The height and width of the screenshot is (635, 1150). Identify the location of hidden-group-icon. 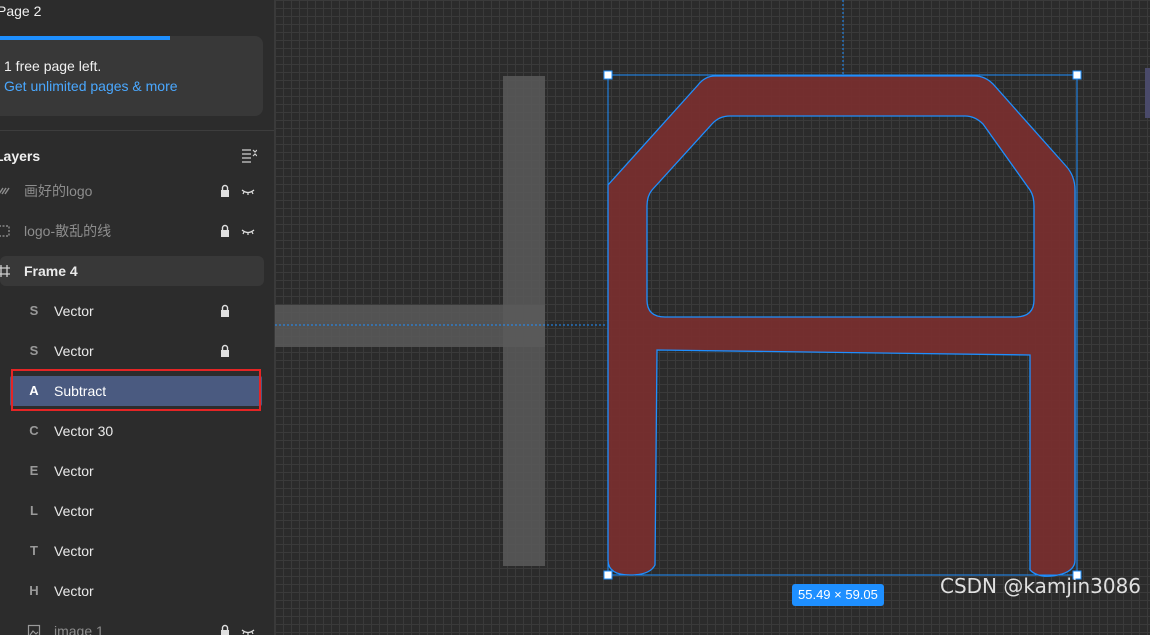
(5, 191).